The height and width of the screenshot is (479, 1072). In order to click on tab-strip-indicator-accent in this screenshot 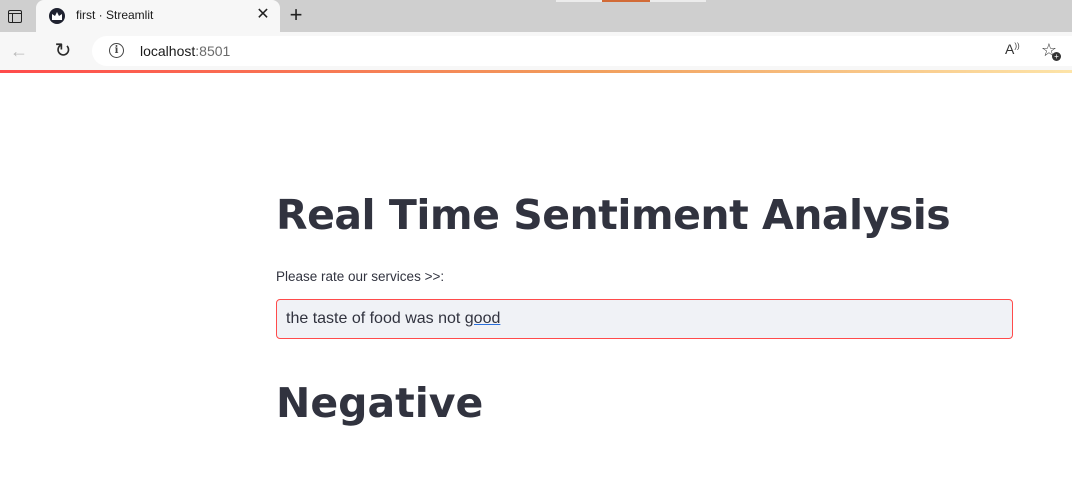, I will do `click(626, 1)`.